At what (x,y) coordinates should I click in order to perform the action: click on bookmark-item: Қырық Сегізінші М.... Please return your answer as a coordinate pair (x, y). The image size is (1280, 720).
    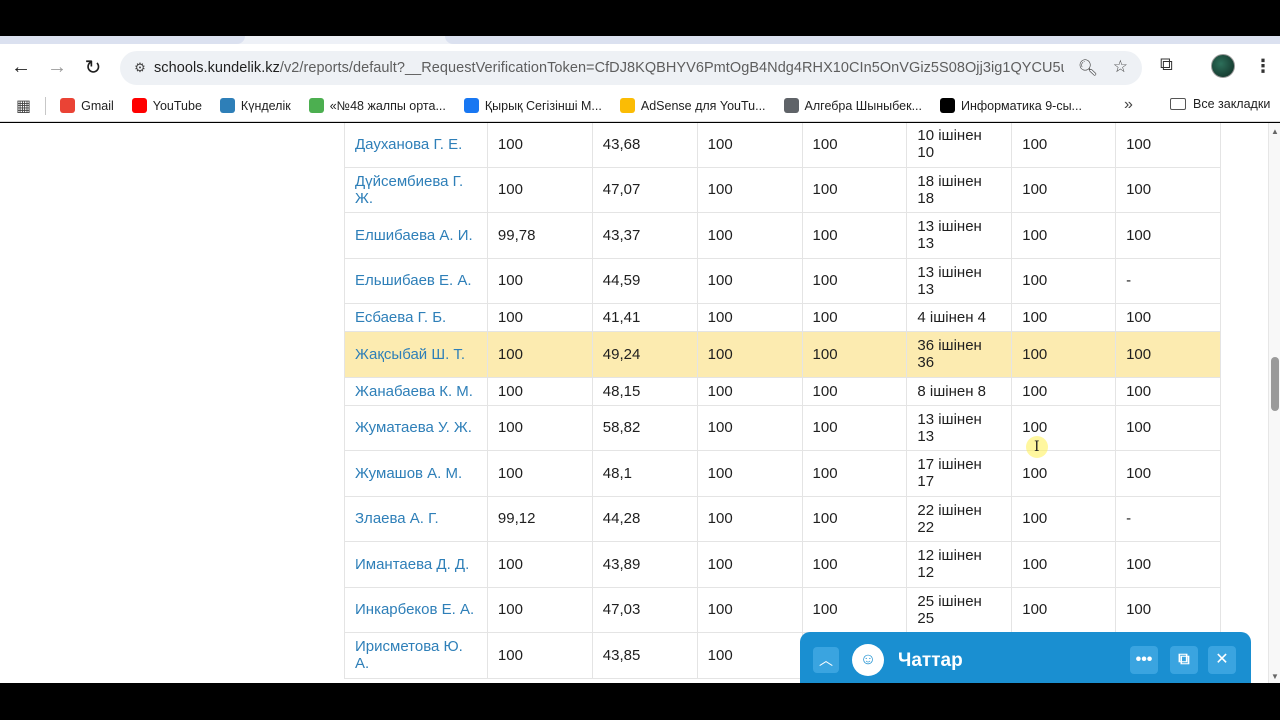
    Looking at the image, I should click on (532, 105).